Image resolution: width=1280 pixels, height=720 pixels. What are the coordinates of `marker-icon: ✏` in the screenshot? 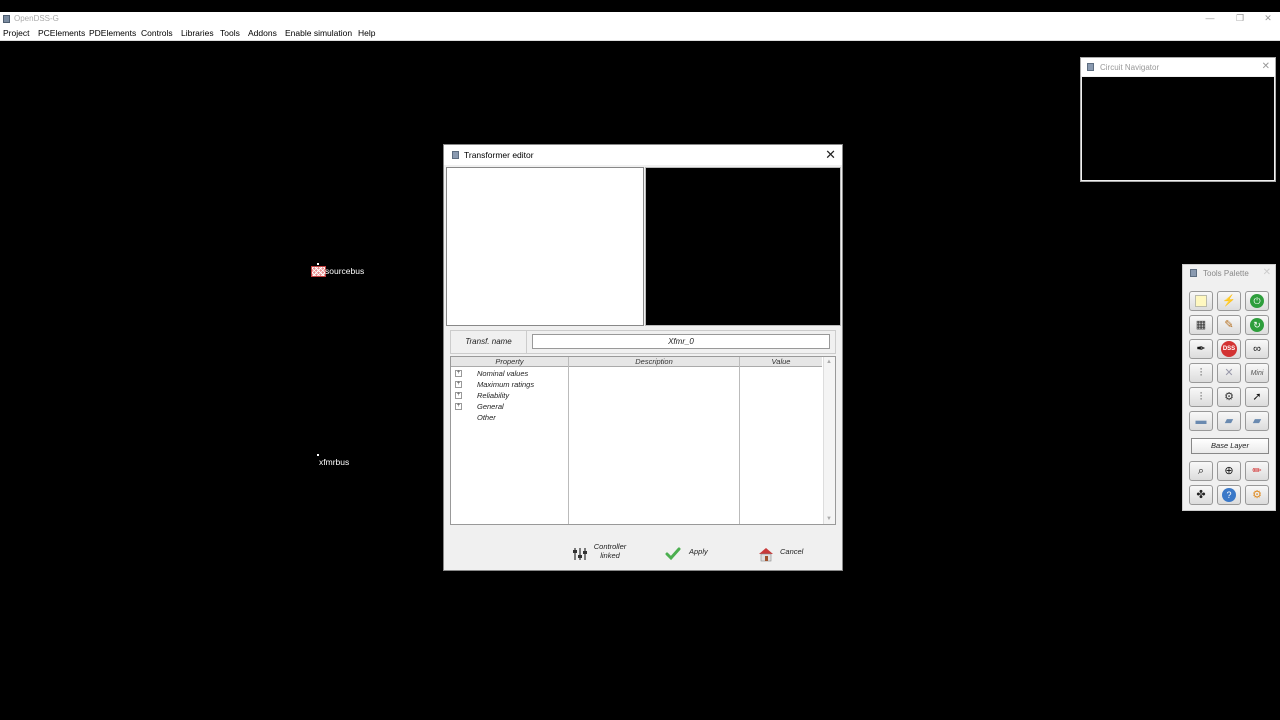 It's located at (1257, 470).